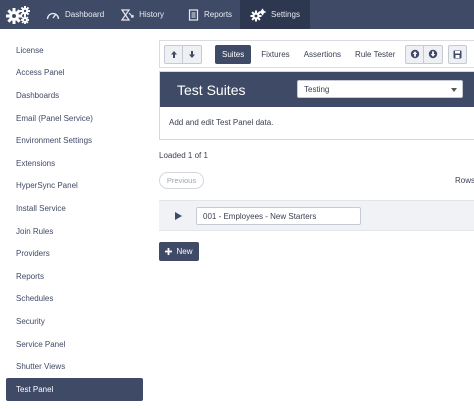 The image size is (474, 409). What do you see at coordinates (74, 118) in the screenshot?
I see `sidebar-item-email: Email (Panel Service)` at bounding box center [74, 118].